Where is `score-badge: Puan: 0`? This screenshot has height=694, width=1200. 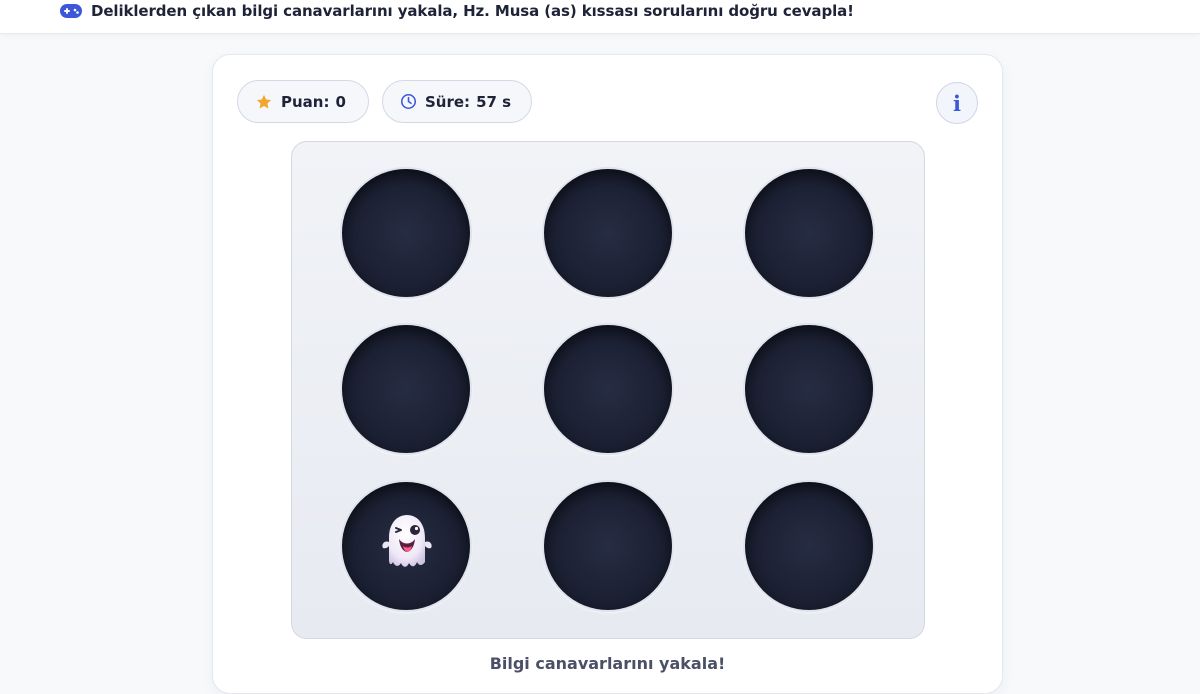
score-badge: Puan: 0 is located at coordinates (303, 101).